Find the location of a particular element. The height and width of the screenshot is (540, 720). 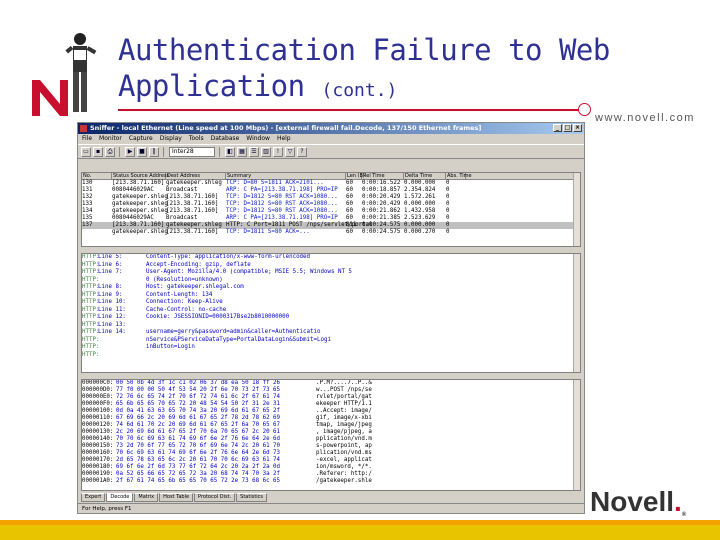

col-delta-time: Delta Time is located at coordinates (425, 176).